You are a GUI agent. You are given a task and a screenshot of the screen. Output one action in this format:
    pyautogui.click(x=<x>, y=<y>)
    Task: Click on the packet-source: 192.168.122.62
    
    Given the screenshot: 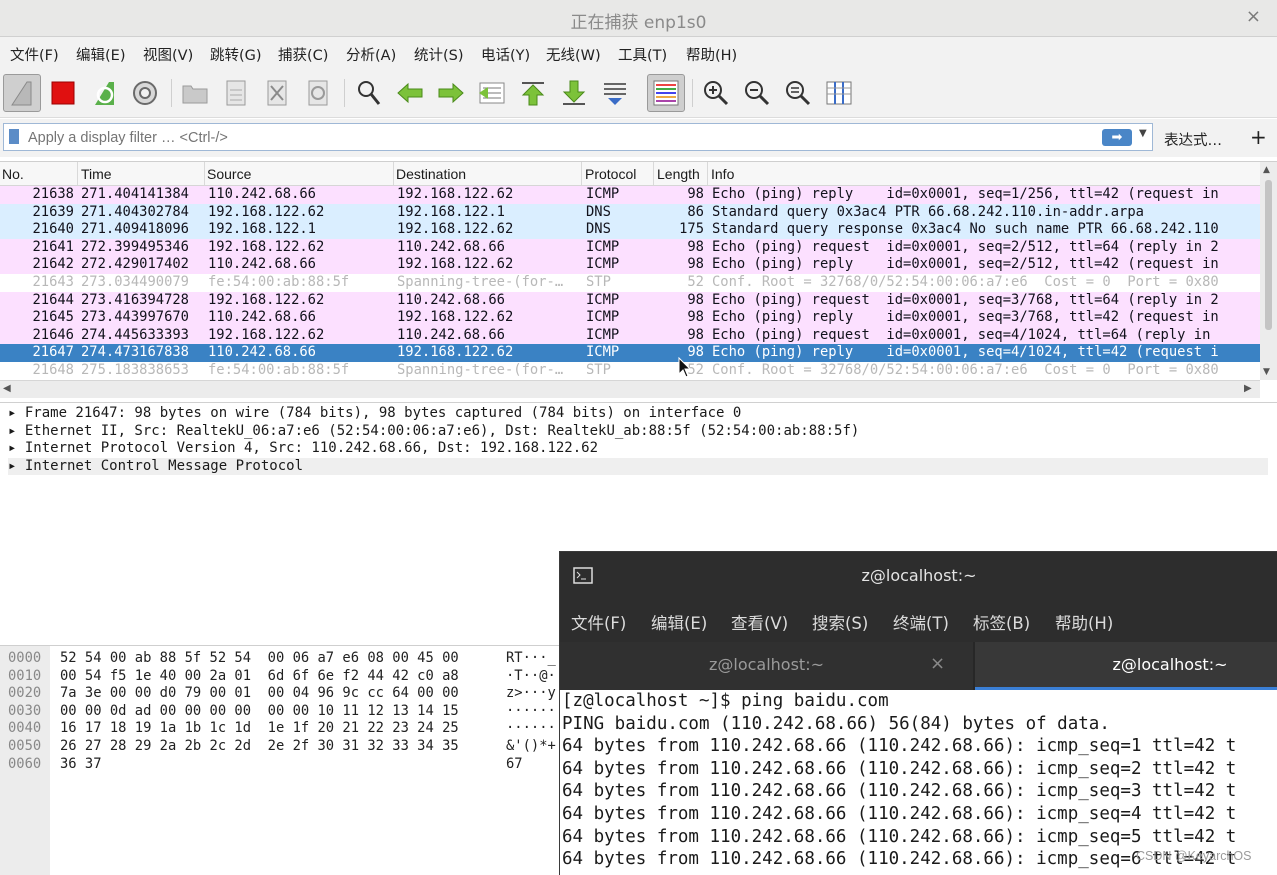 What is the action you would take?
    pyautogui.click(x=266, y=334)
    